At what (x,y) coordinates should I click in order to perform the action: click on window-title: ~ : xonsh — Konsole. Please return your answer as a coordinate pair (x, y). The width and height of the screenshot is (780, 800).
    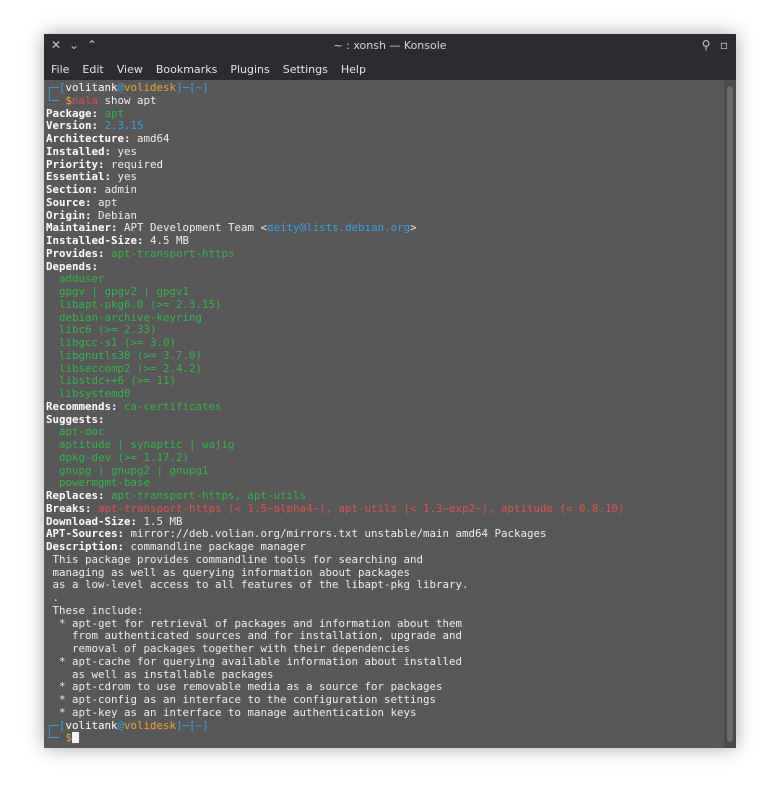
    Looking at the image, I should click on (390, 45).